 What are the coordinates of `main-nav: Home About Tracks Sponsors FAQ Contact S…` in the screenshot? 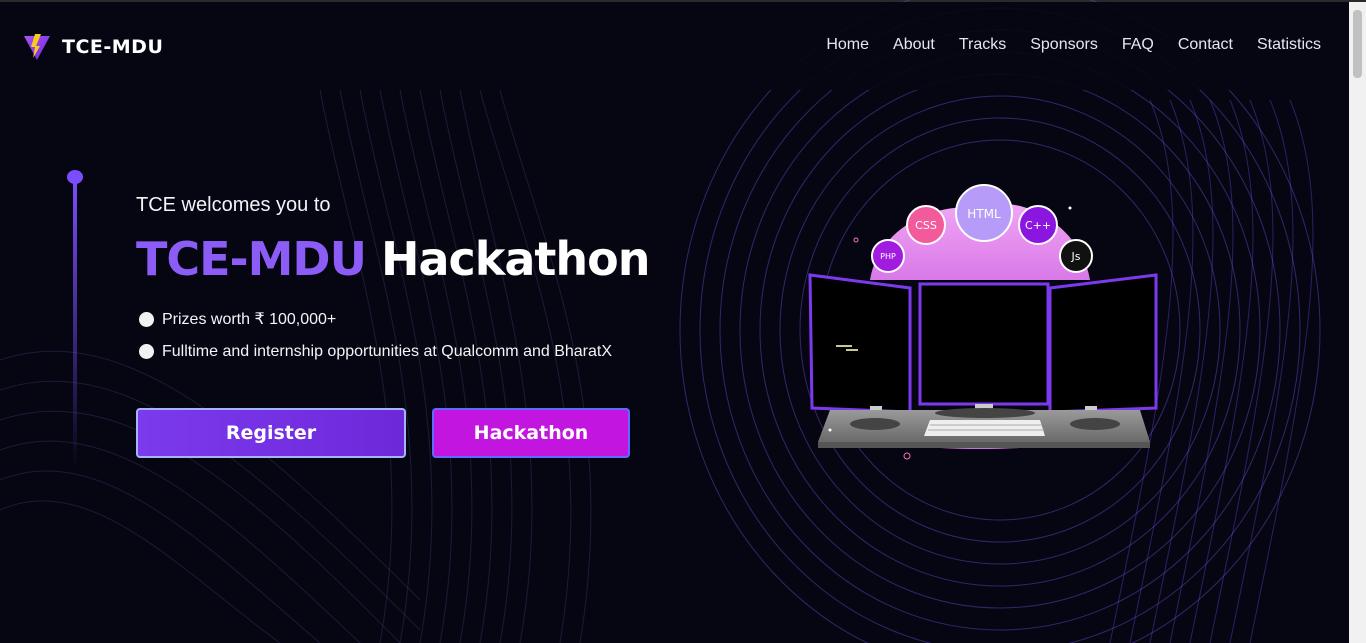 It's located at (1073, 45).